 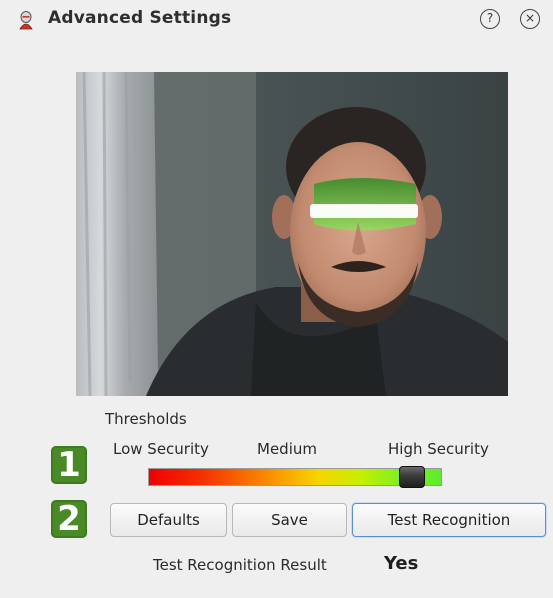 I want to click on save-button: Save, so click(x=289, y=520).